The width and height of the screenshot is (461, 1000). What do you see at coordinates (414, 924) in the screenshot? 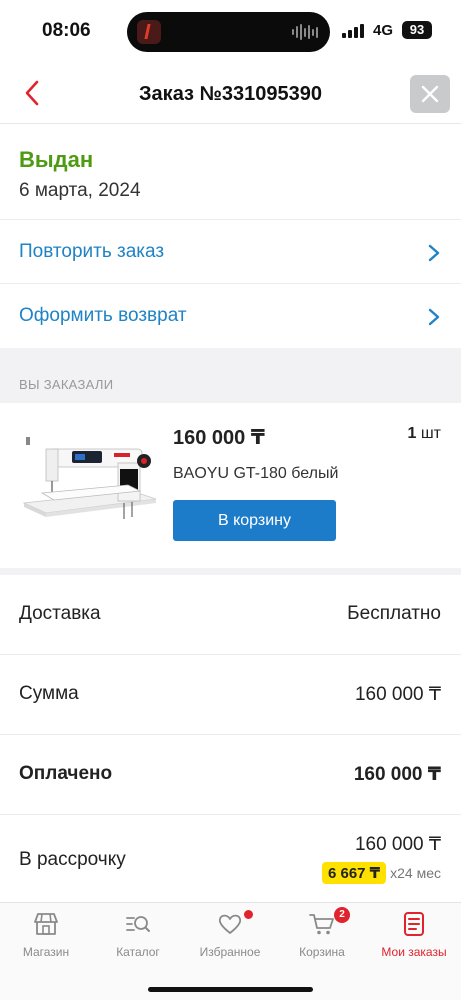
I see `orders-icon` at bounding box center [414, 924].